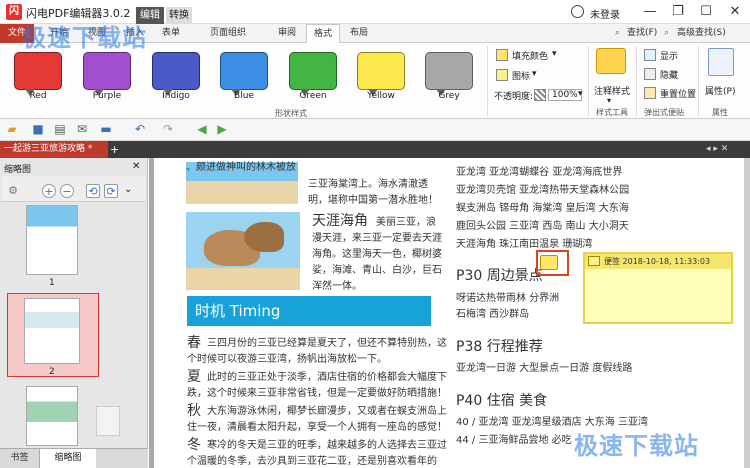  I want to click on login-status: 未登录, so click(605, 13).